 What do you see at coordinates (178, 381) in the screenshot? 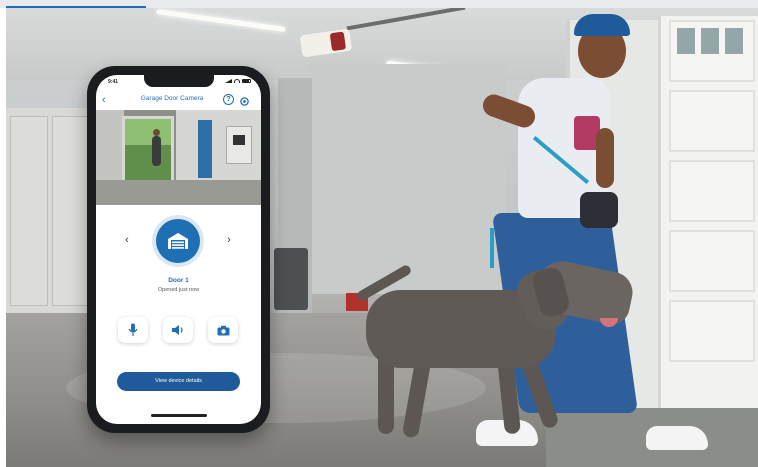
I see `view-device-details-button: View device details` at bounding box center [178, 381].